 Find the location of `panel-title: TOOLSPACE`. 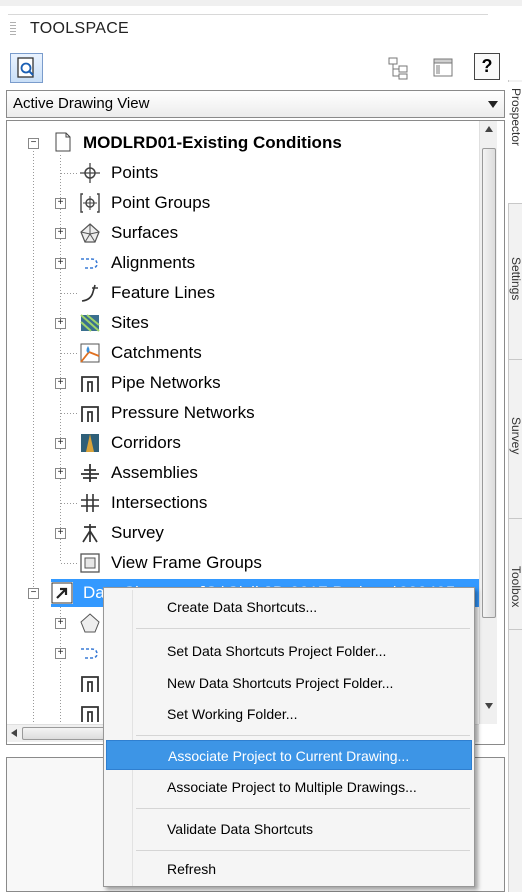

panel-title: TOOLSPACE is located at coordinates (80, 28).